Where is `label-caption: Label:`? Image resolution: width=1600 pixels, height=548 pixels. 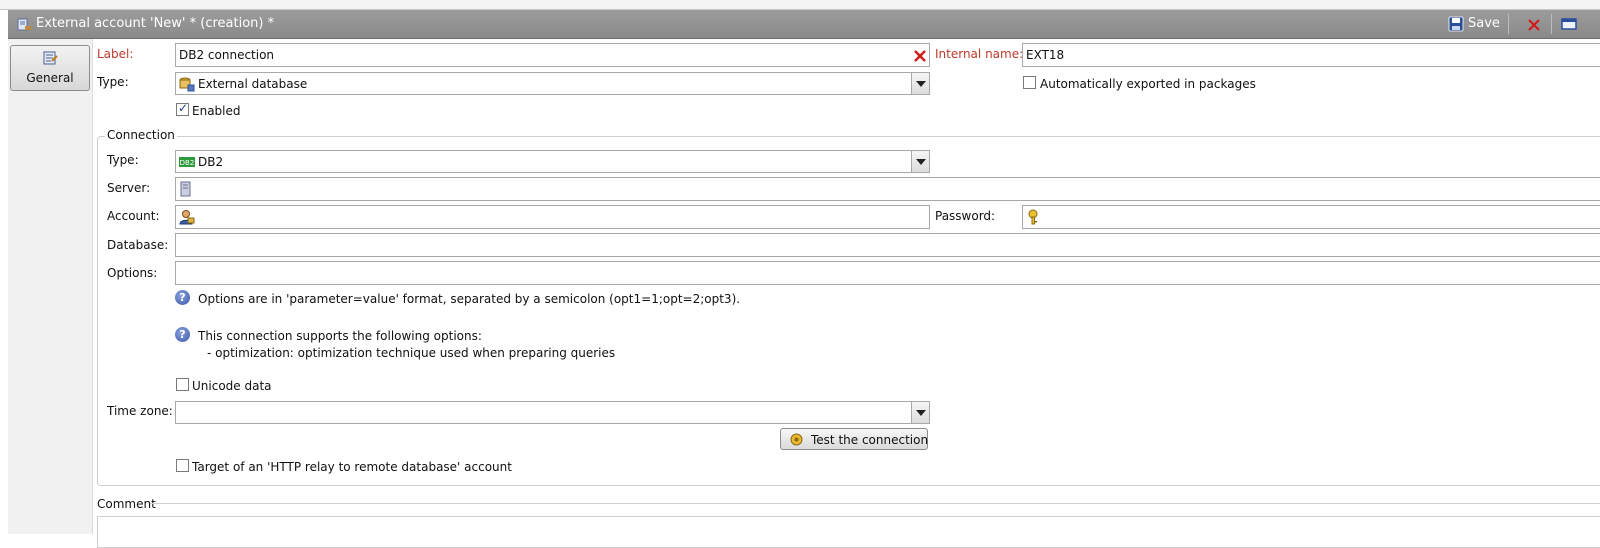 label-caption: Label: is located at coordinates (115, 54).